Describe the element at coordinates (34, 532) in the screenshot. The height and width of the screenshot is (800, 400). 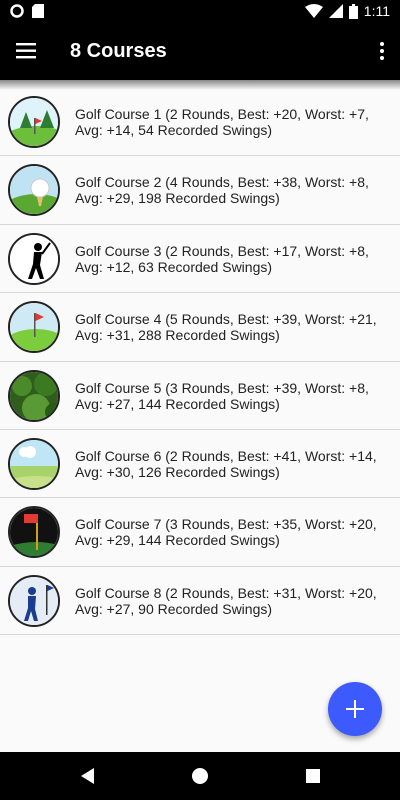
I see `nineteenth-hole-flag-icon` at that location.